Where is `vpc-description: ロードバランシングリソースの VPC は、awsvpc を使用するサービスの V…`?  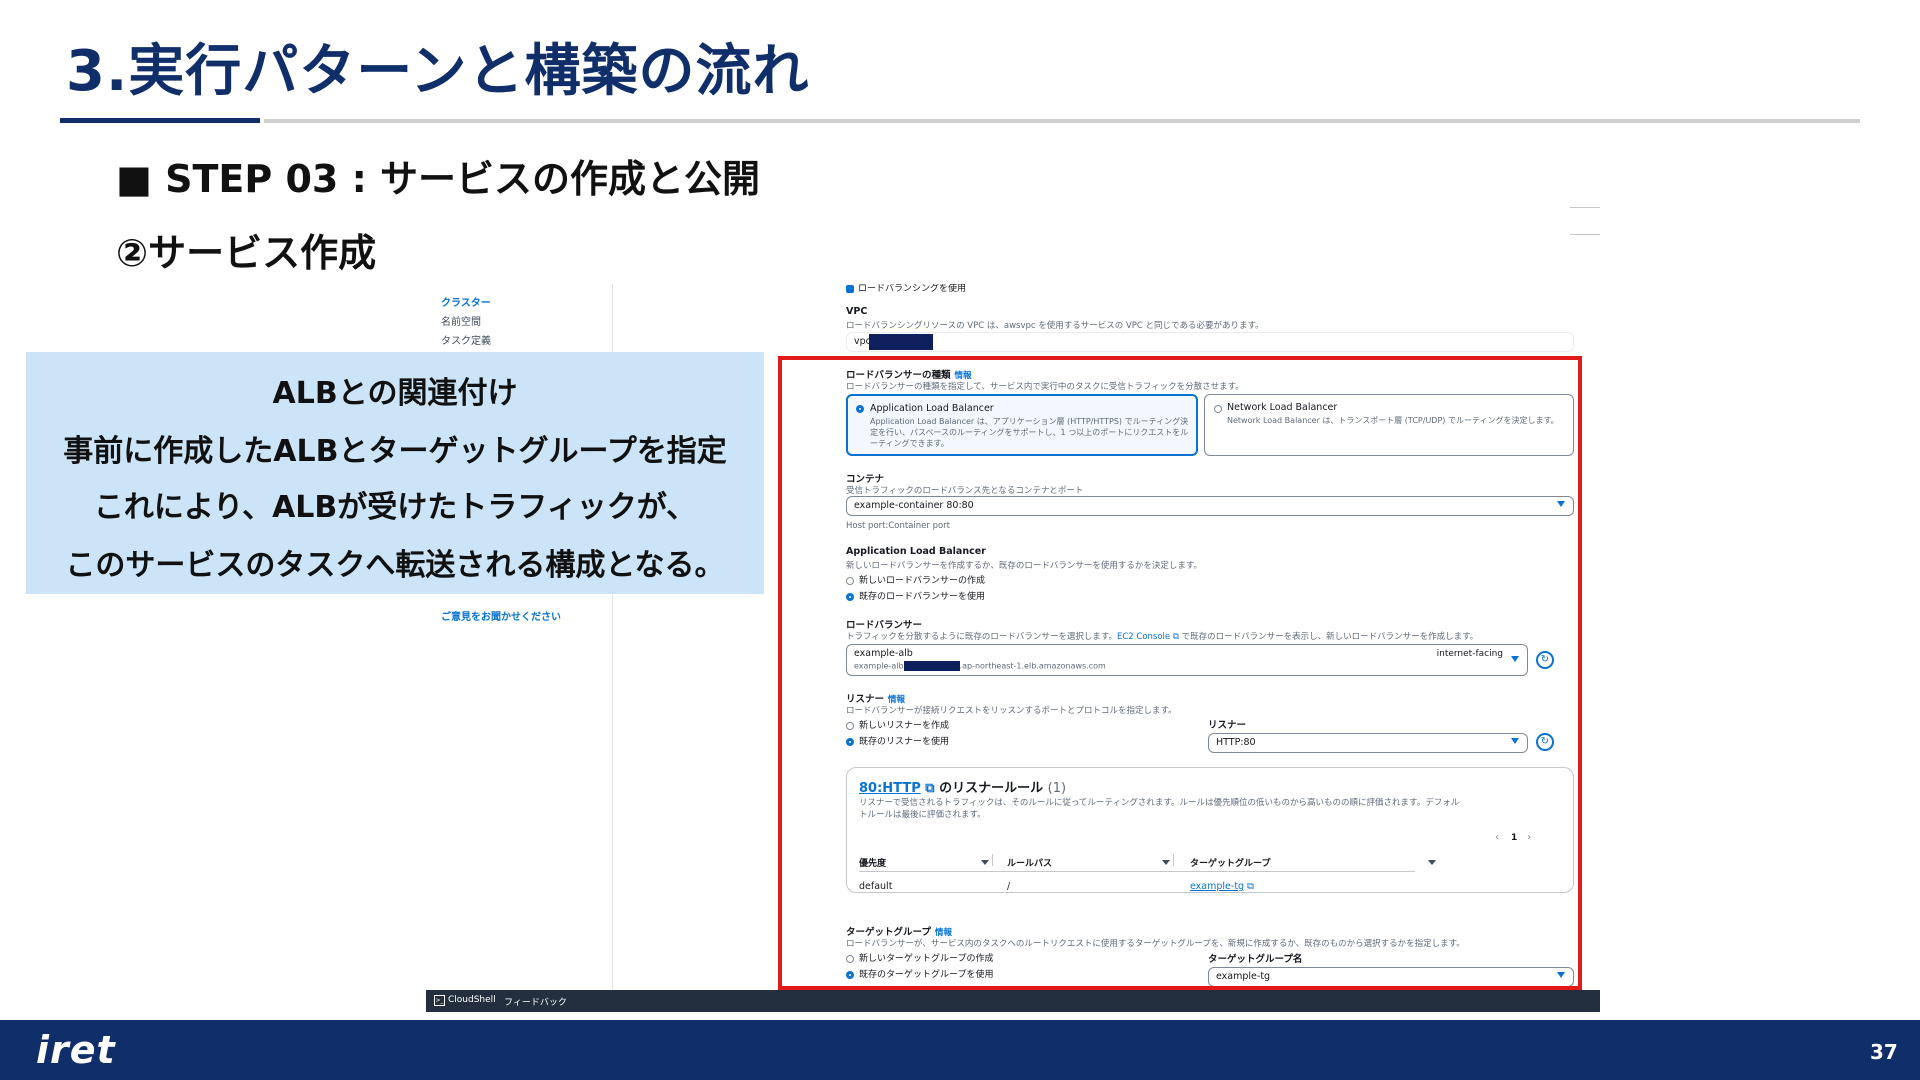
vpc-description: ロードバランシングリソースの VPC は、awsvpc を使用するサービスの V… is located at coordinates (1055, 326).